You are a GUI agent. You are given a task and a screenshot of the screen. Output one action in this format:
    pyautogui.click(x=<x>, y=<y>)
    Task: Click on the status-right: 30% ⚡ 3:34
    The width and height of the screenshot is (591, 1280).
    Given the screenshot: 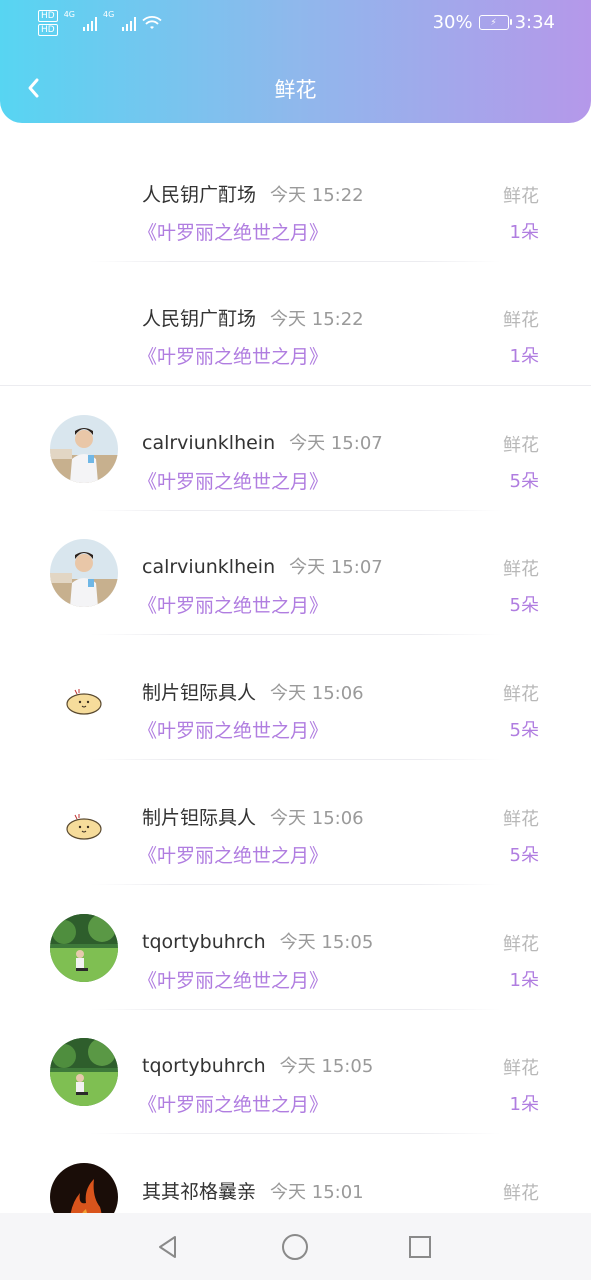 What is the action you would take?
    pyautogui.click(x=494, y=22)
    